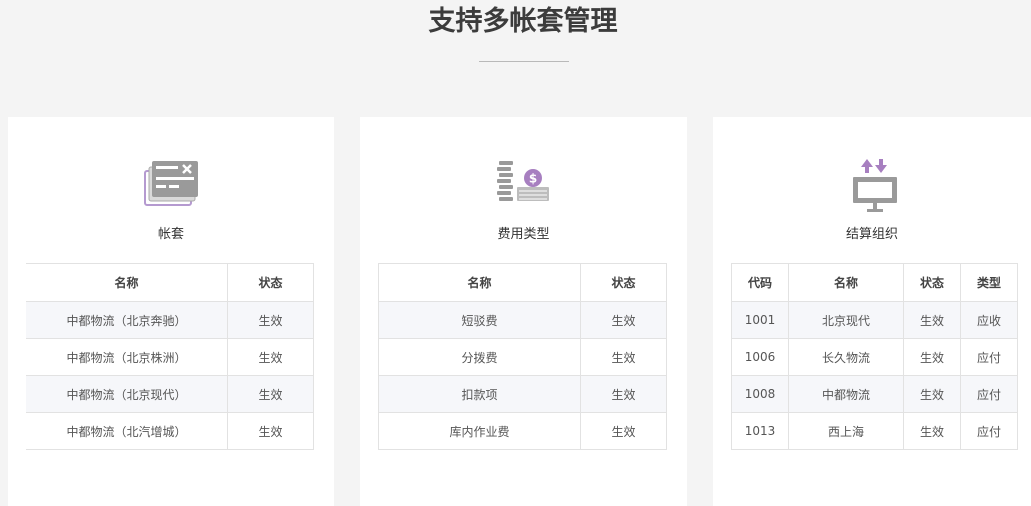 The height and width of the screenshot is (506, 1031). I want to click on table-cell: 库内作业费, so click(479, 431).